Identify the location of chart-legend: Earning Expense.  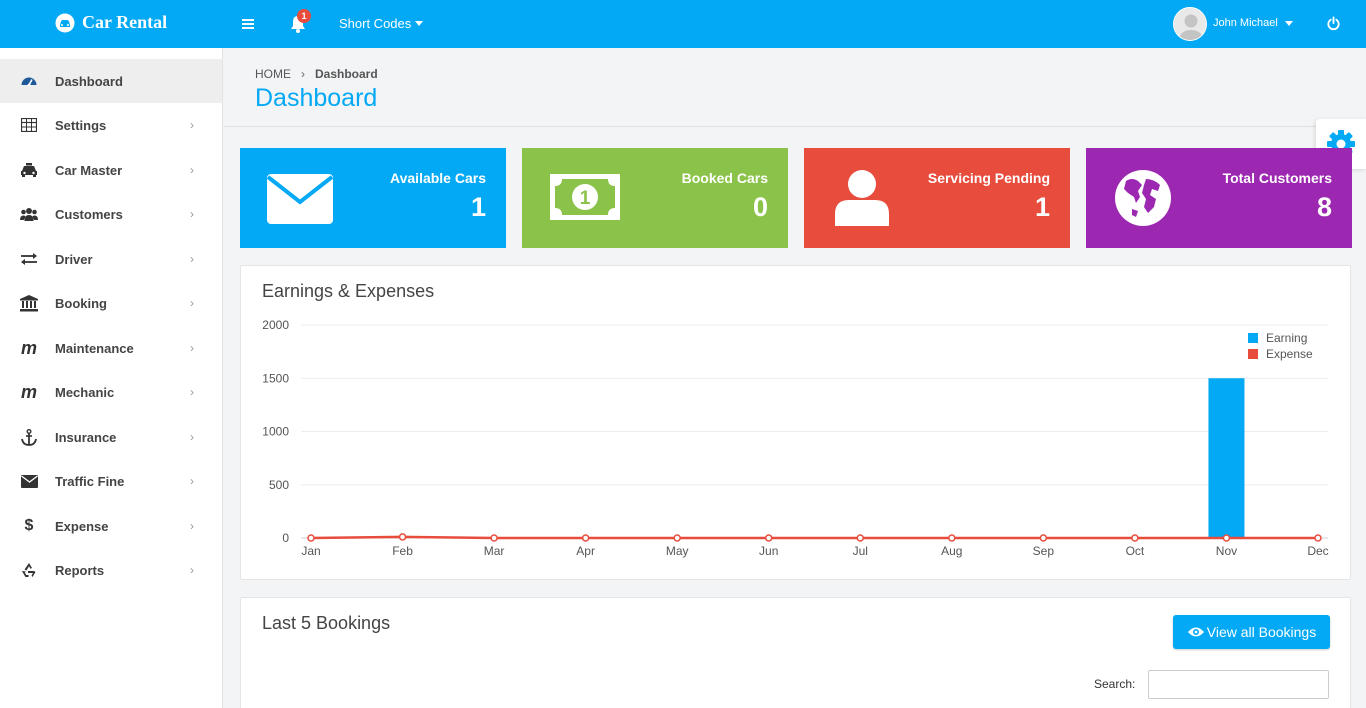
(1280, 346).